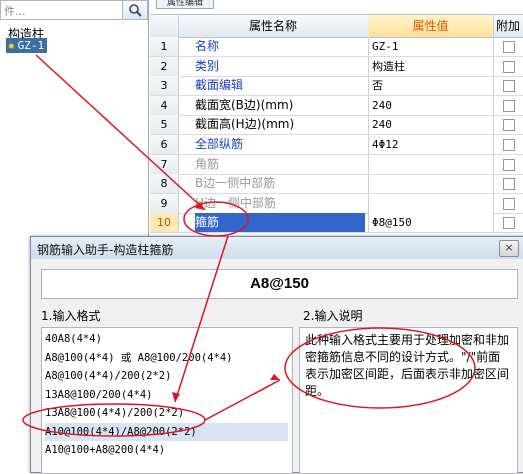 Image resolution: width=523 pixels, height=474 pixels. Describe the element at coordinates (509, 248) in the screenshot. I see `close-button: ×` at that location.